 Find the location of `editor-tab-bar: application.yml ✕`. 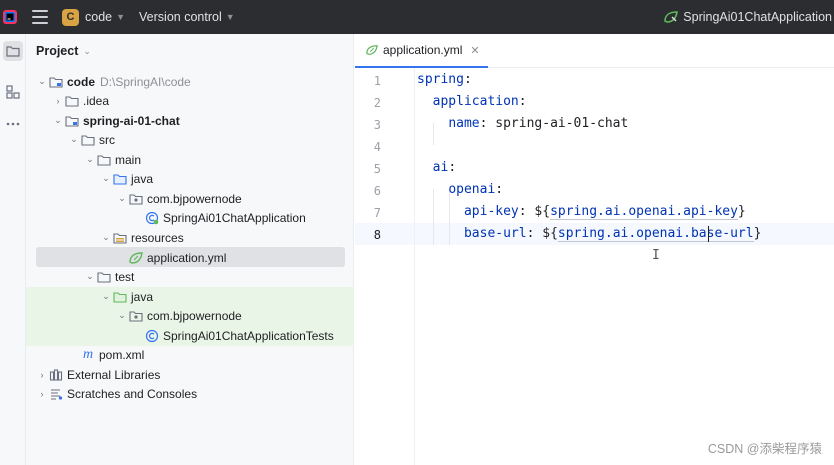

editor-tab-bar: application.yml ✕ is located at coordinates (594, 51).